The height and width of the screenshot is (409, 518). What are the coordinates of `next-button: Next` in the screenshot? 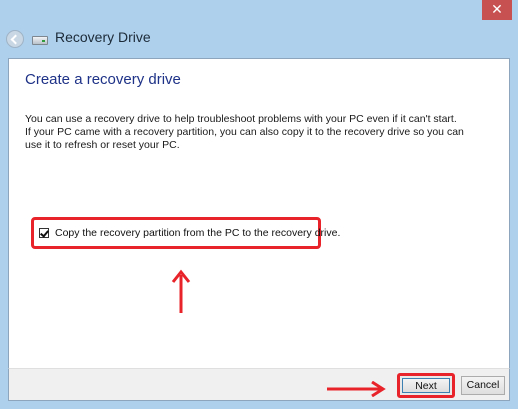 It's located at (426, 385).